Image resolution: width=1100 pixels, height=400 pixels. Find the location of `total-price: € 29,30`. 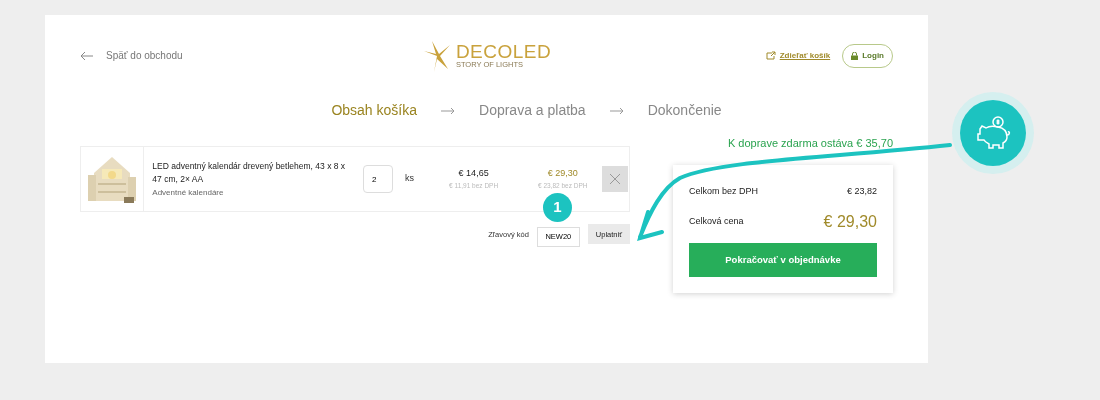

total-price: € 29,30 is located at coordinates (562, 174).